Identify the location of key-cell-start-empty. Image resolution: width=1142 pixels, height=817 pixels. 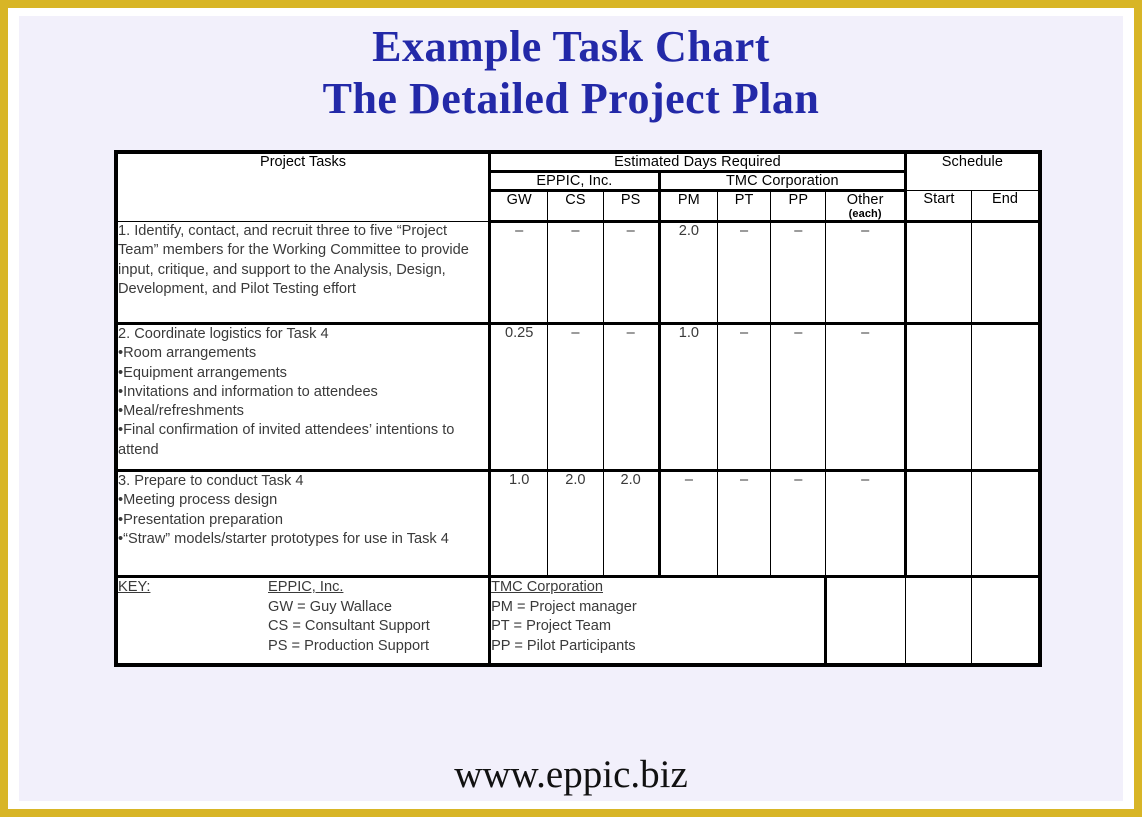
(938, 620).